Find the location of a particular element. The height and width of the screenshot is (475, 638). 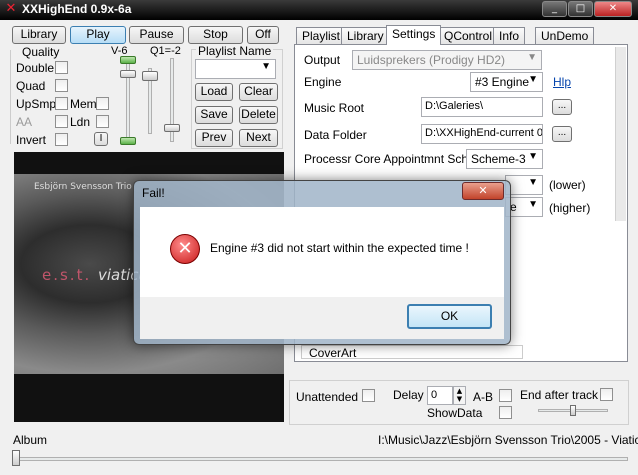

core-scheme-combo: Scheme-3 ▼ is located at coordinates (504, 159).